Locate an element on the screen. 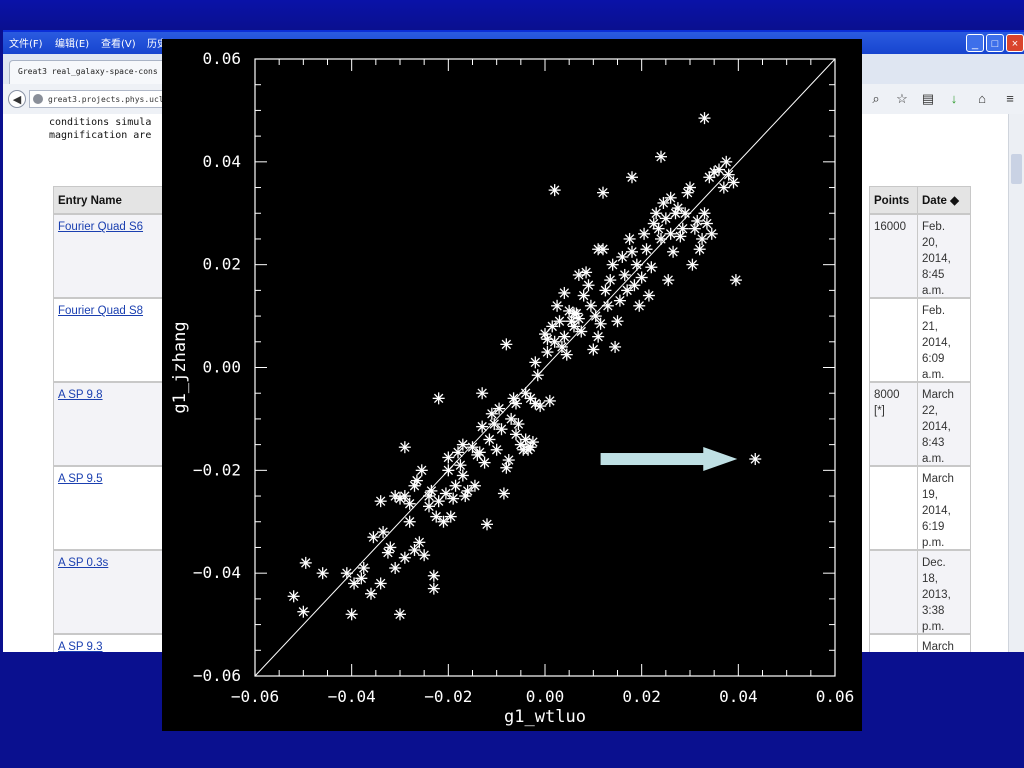  header-entry-name: Entry Name is located at coordinates (113, 200).